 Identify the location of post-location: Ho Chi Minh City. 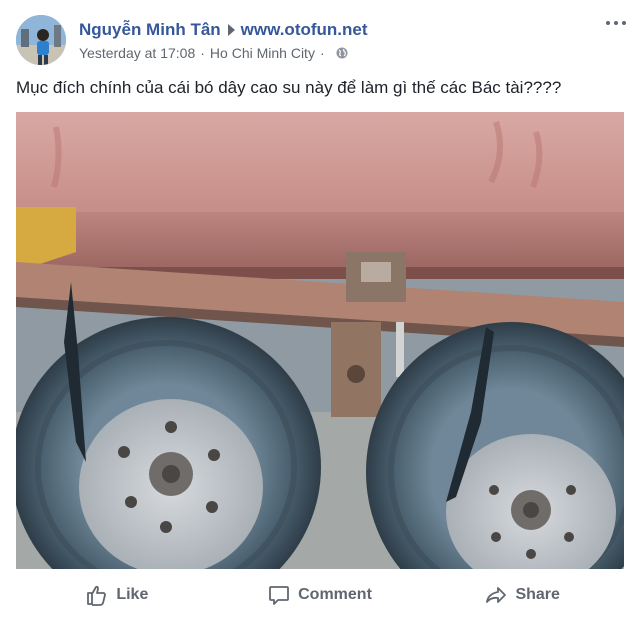
(262, 53).